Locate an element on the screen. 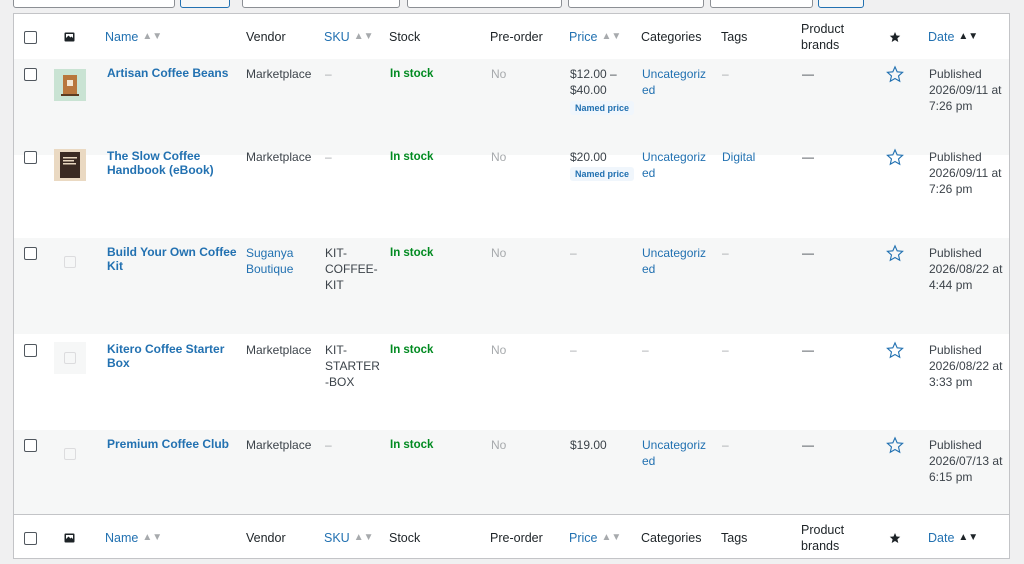 Image resolution: width=1024 pixels, height=564 pixels. filter-button is located at coordinates (841, 4).